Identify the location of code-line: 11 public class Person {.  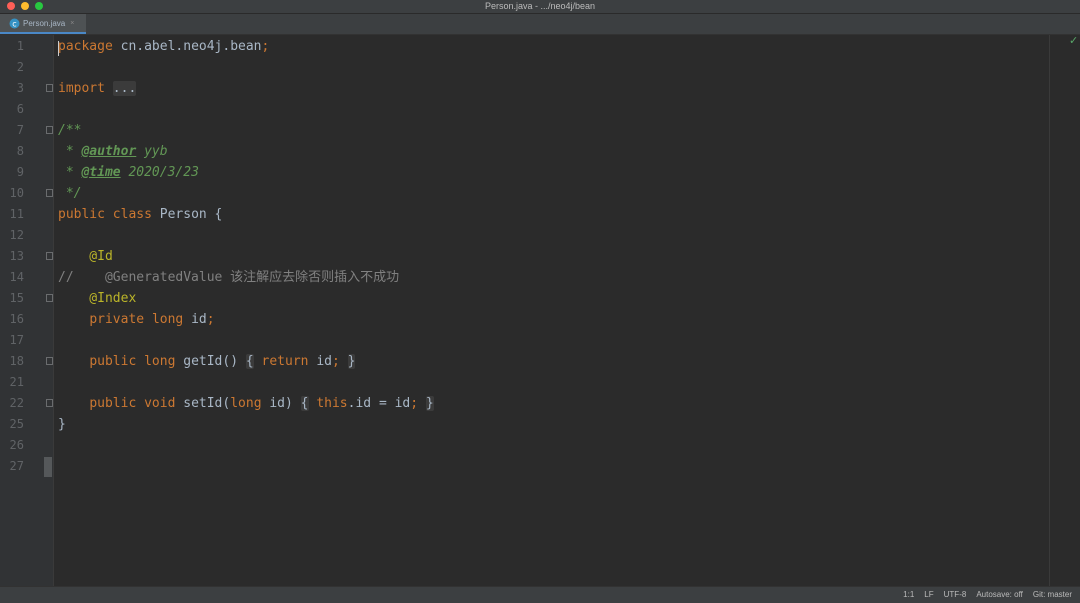
(540, 214).